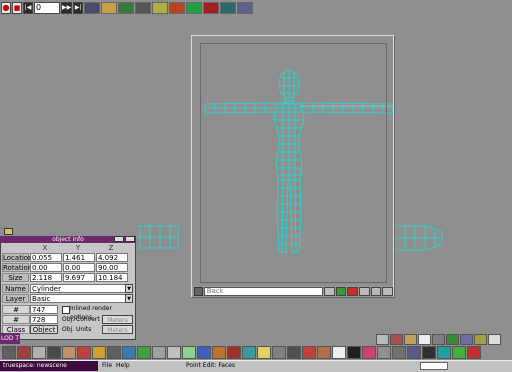 The image size is (512, 372). What do you see at coordinates (219, 352) in the screenshot?
I see `boolean-icon` at bounding box center [219, 352].